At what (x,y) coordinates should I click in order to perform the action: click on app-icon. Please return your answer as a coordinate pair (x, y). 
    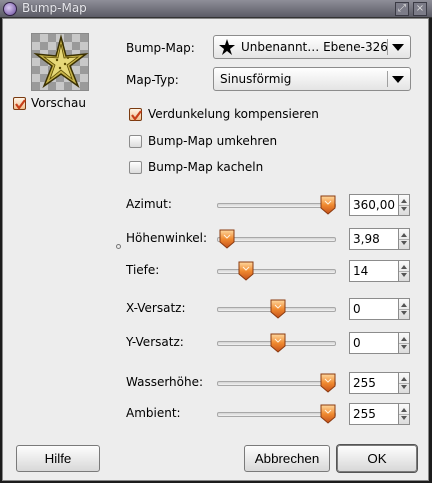
    Looking at the image, I should click on (10, 9).